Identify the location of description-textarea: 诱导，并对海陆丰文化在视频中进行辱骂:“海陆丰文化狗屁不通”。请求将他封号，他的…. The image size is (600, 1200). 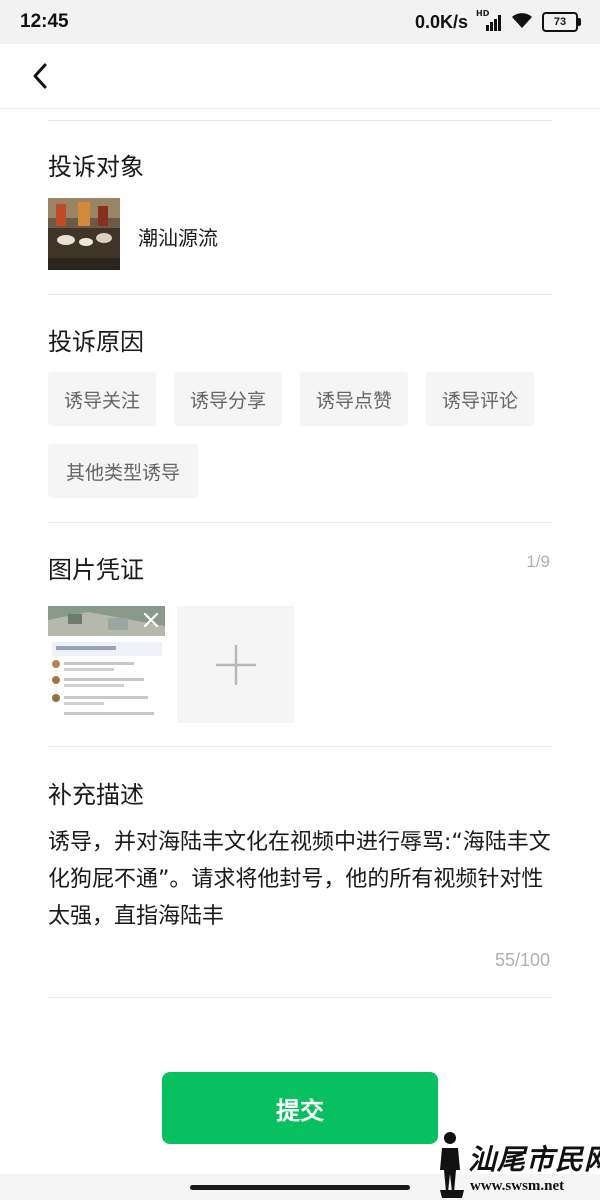
(302, 879).